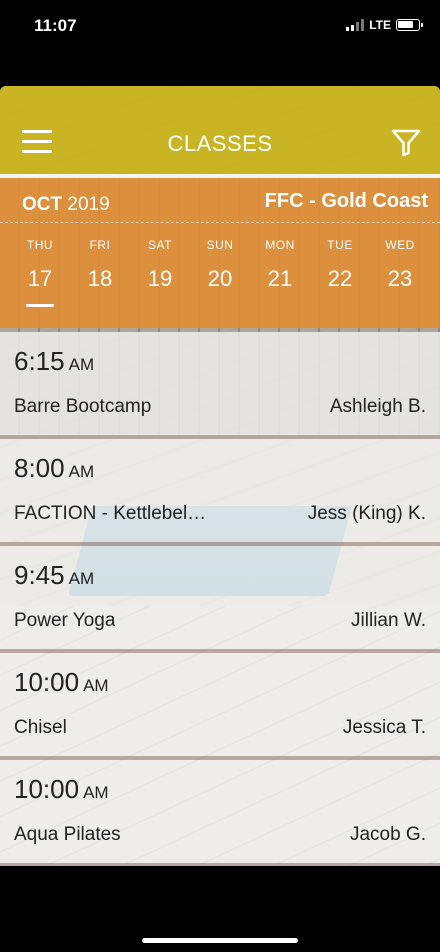 The width and height of the screenshot is (440, 952). What do you see at coordinates (220, 222) in the screenshot?
I see `dashed-divider` at bounding box center [220, 222].